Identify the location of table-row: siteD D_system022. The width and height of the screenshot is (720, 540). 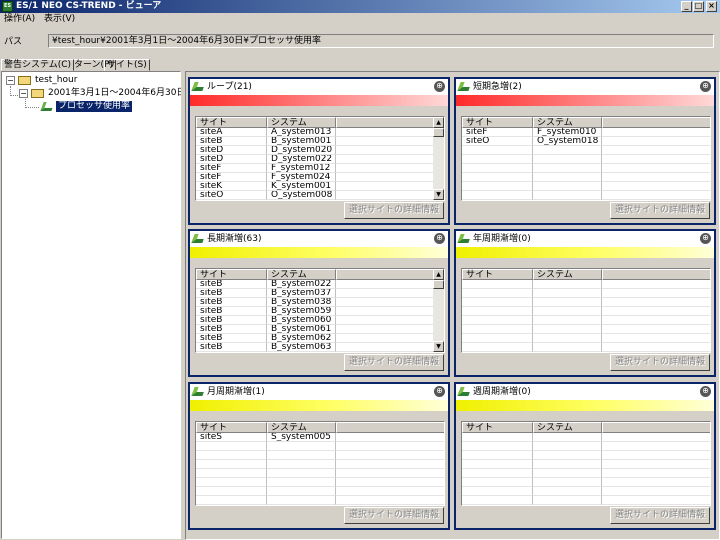
(320, 159).